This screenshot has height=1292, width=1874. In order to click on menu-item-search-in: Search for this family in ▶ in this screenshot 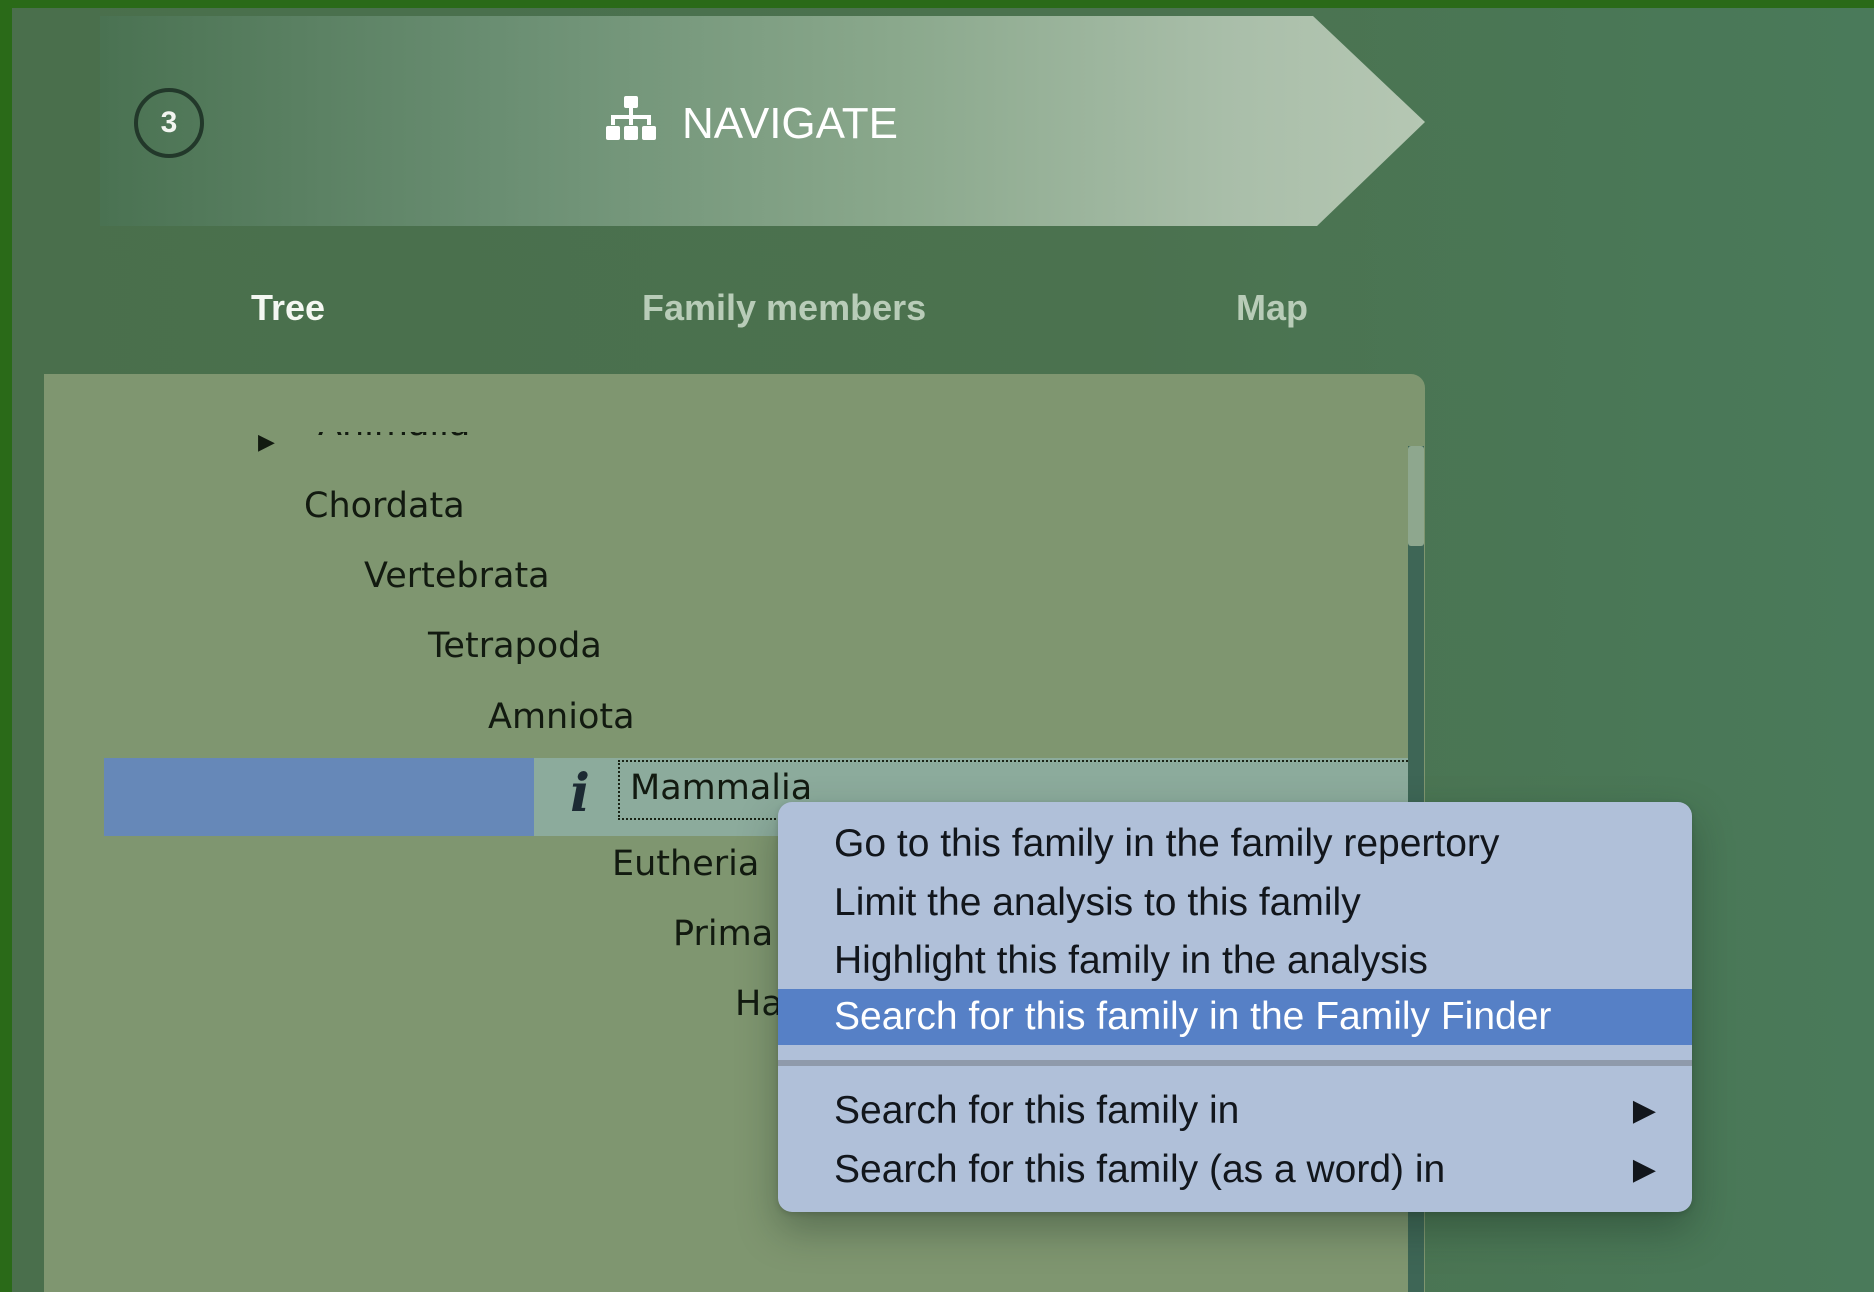, I will do `click(1235, 1111)`.